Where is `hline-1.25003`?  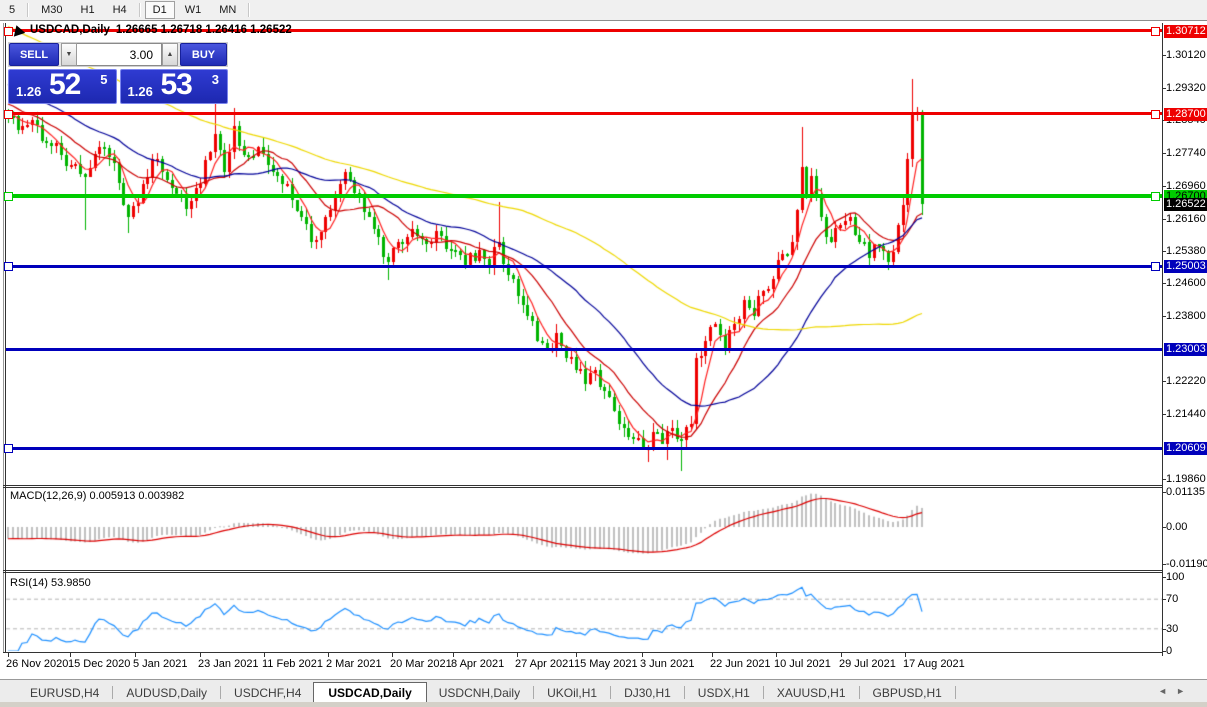 hline-1.25003 is located at coordinates (584, 266).